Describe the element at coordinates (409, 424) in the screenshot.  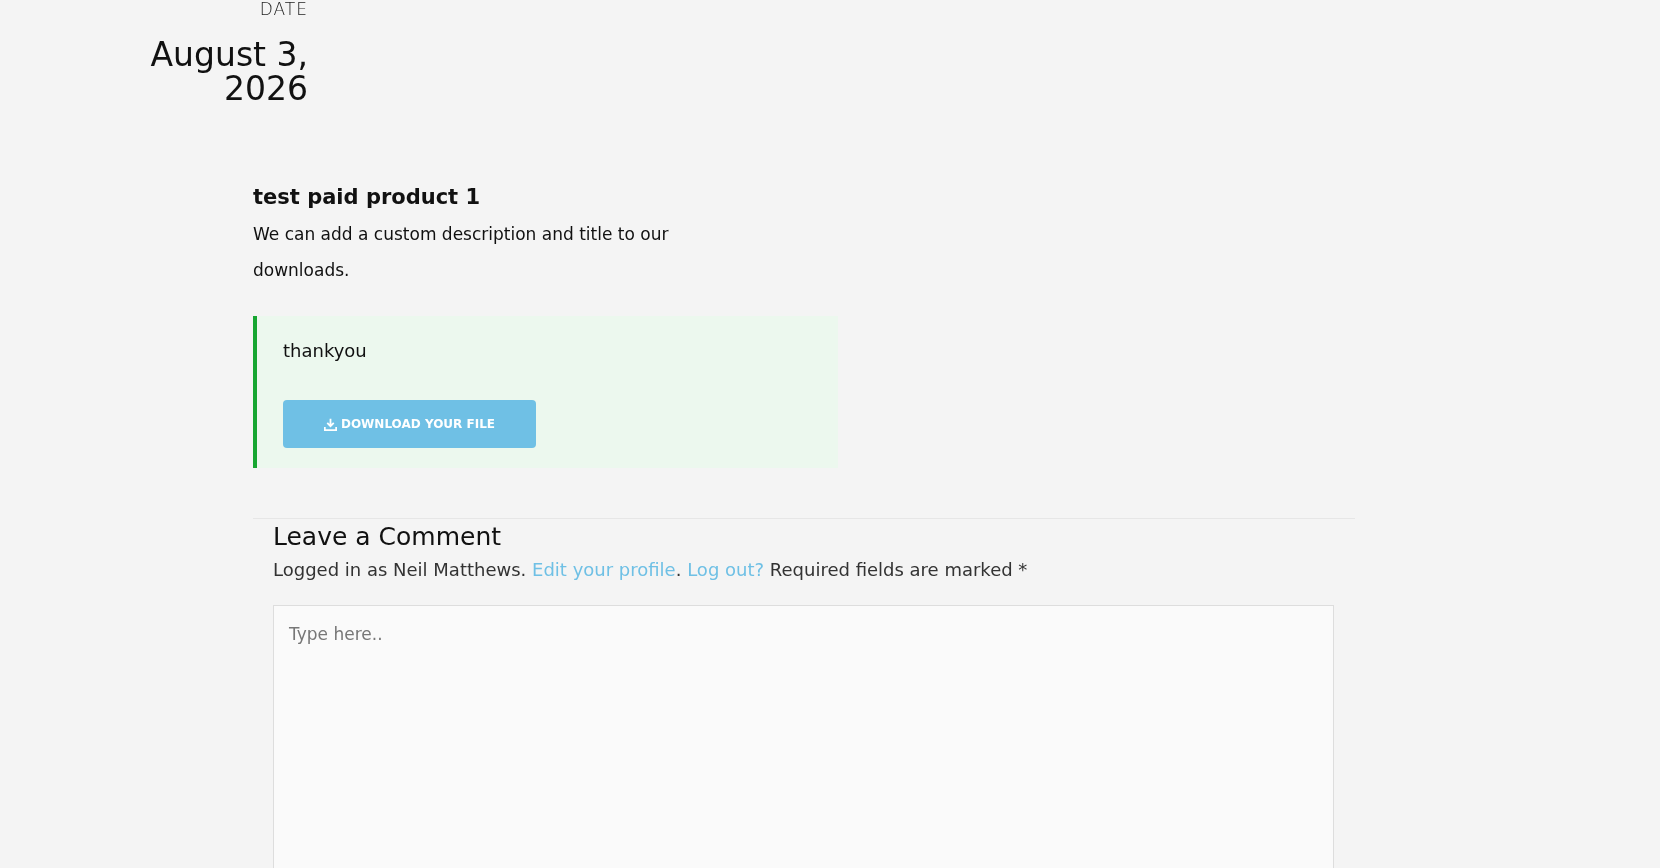
I see `download-button: DOWNLOAD YOUR FILE` at that location.